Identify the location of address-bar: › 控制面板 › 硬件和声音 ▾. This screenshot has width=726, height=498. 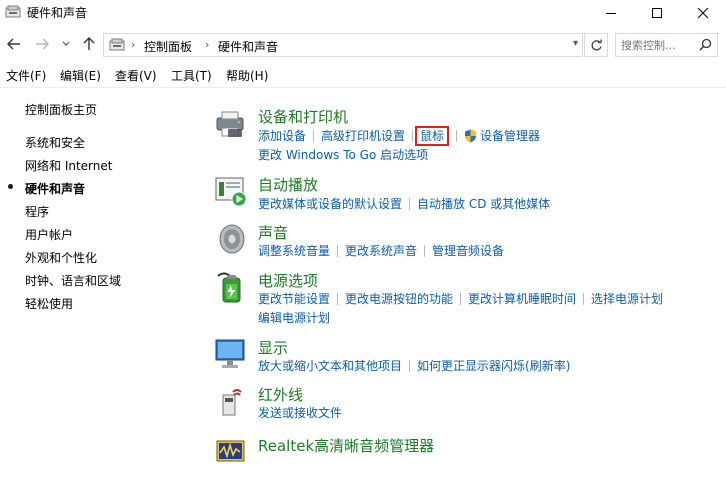
(343, 45).